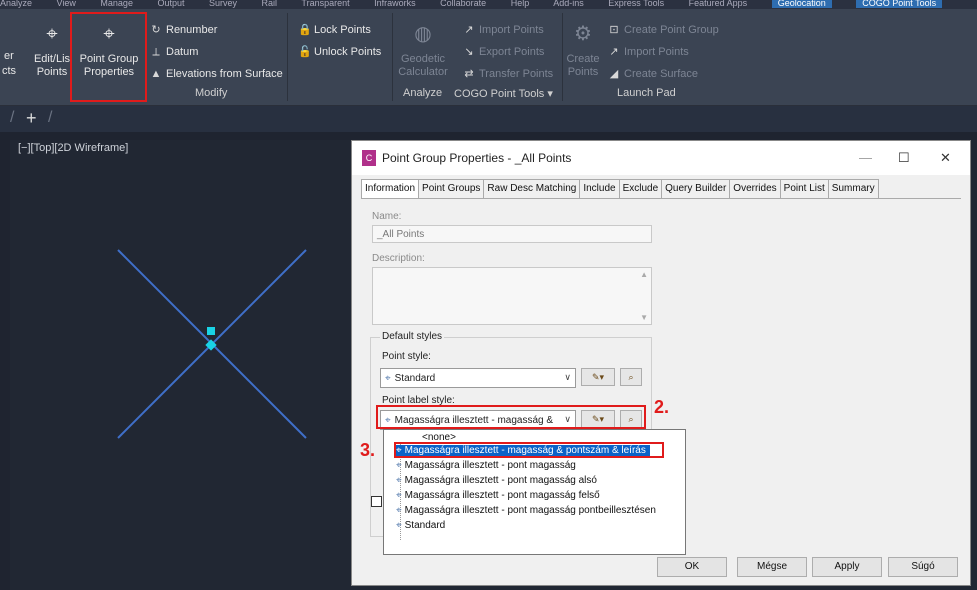 The image size is (977, 590). Describe the element at coordinates (644, 317) in the screenshot. I see `scroll-down-icon: ▼` at that location.